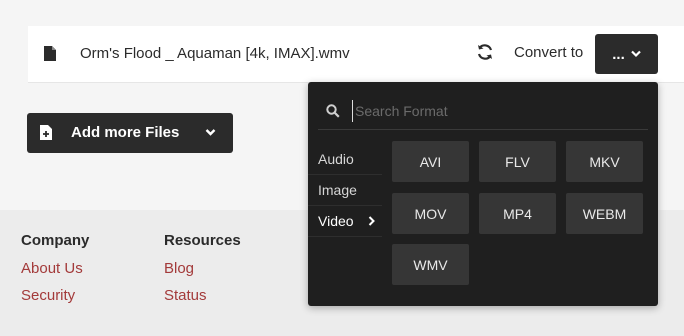 This screenshot has width=684, height=336. What do you see at coordinates (215, 53) in the screenshot?
I see `file-name: Orm's Flood _ Aquaman [4k, IMAX].wmv` at bounding box center [215, 53].